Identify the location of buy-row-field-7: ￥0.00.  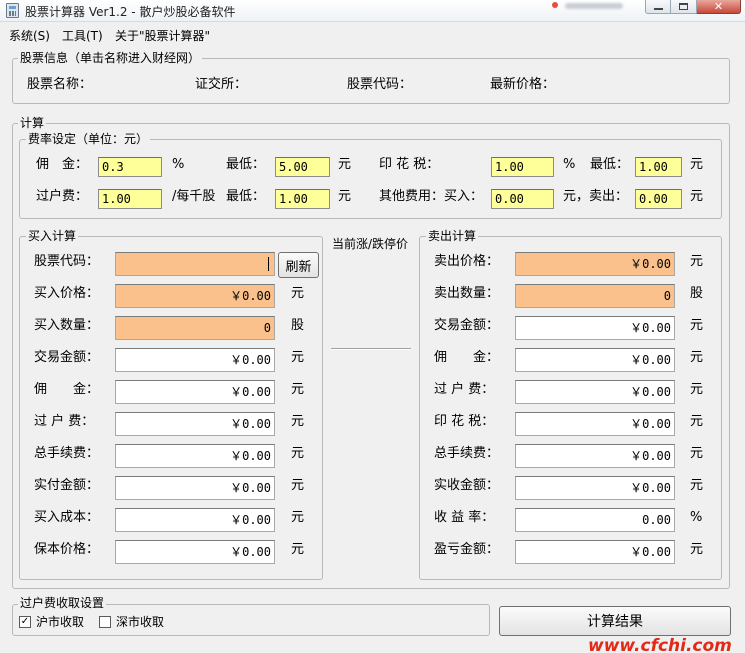
(195, 488).